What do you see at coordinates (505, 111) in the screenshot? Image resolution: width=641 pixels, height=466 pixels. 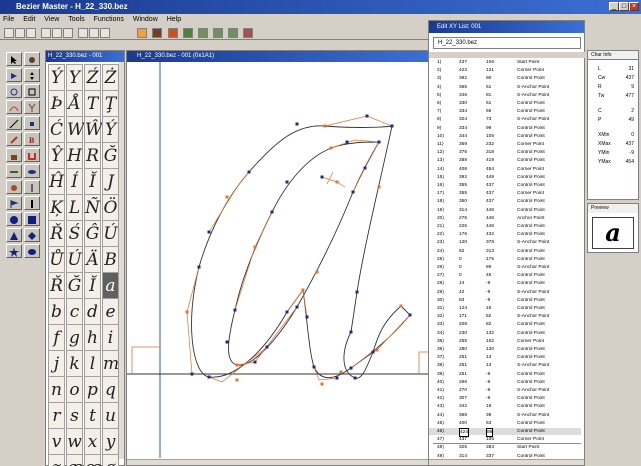 I see `point-row: 7) 334 66 Control Point` at bounding box center [505, 111].